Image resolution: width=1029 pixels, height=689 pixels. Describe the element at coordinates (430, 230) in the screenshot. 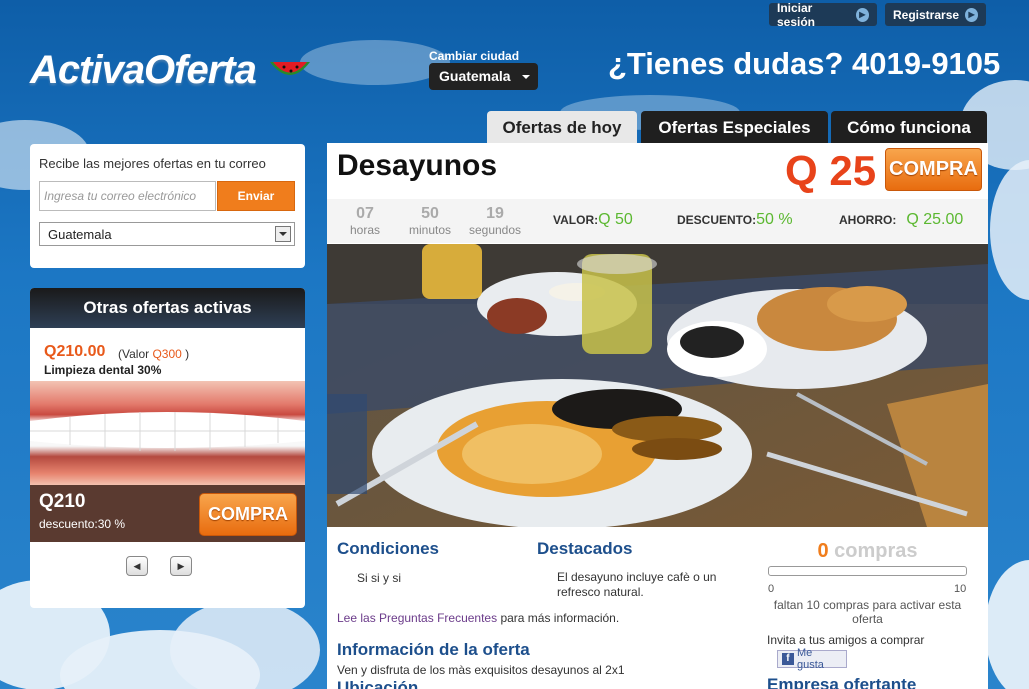

I see `timer-minutes-unit: minutos` at that location.